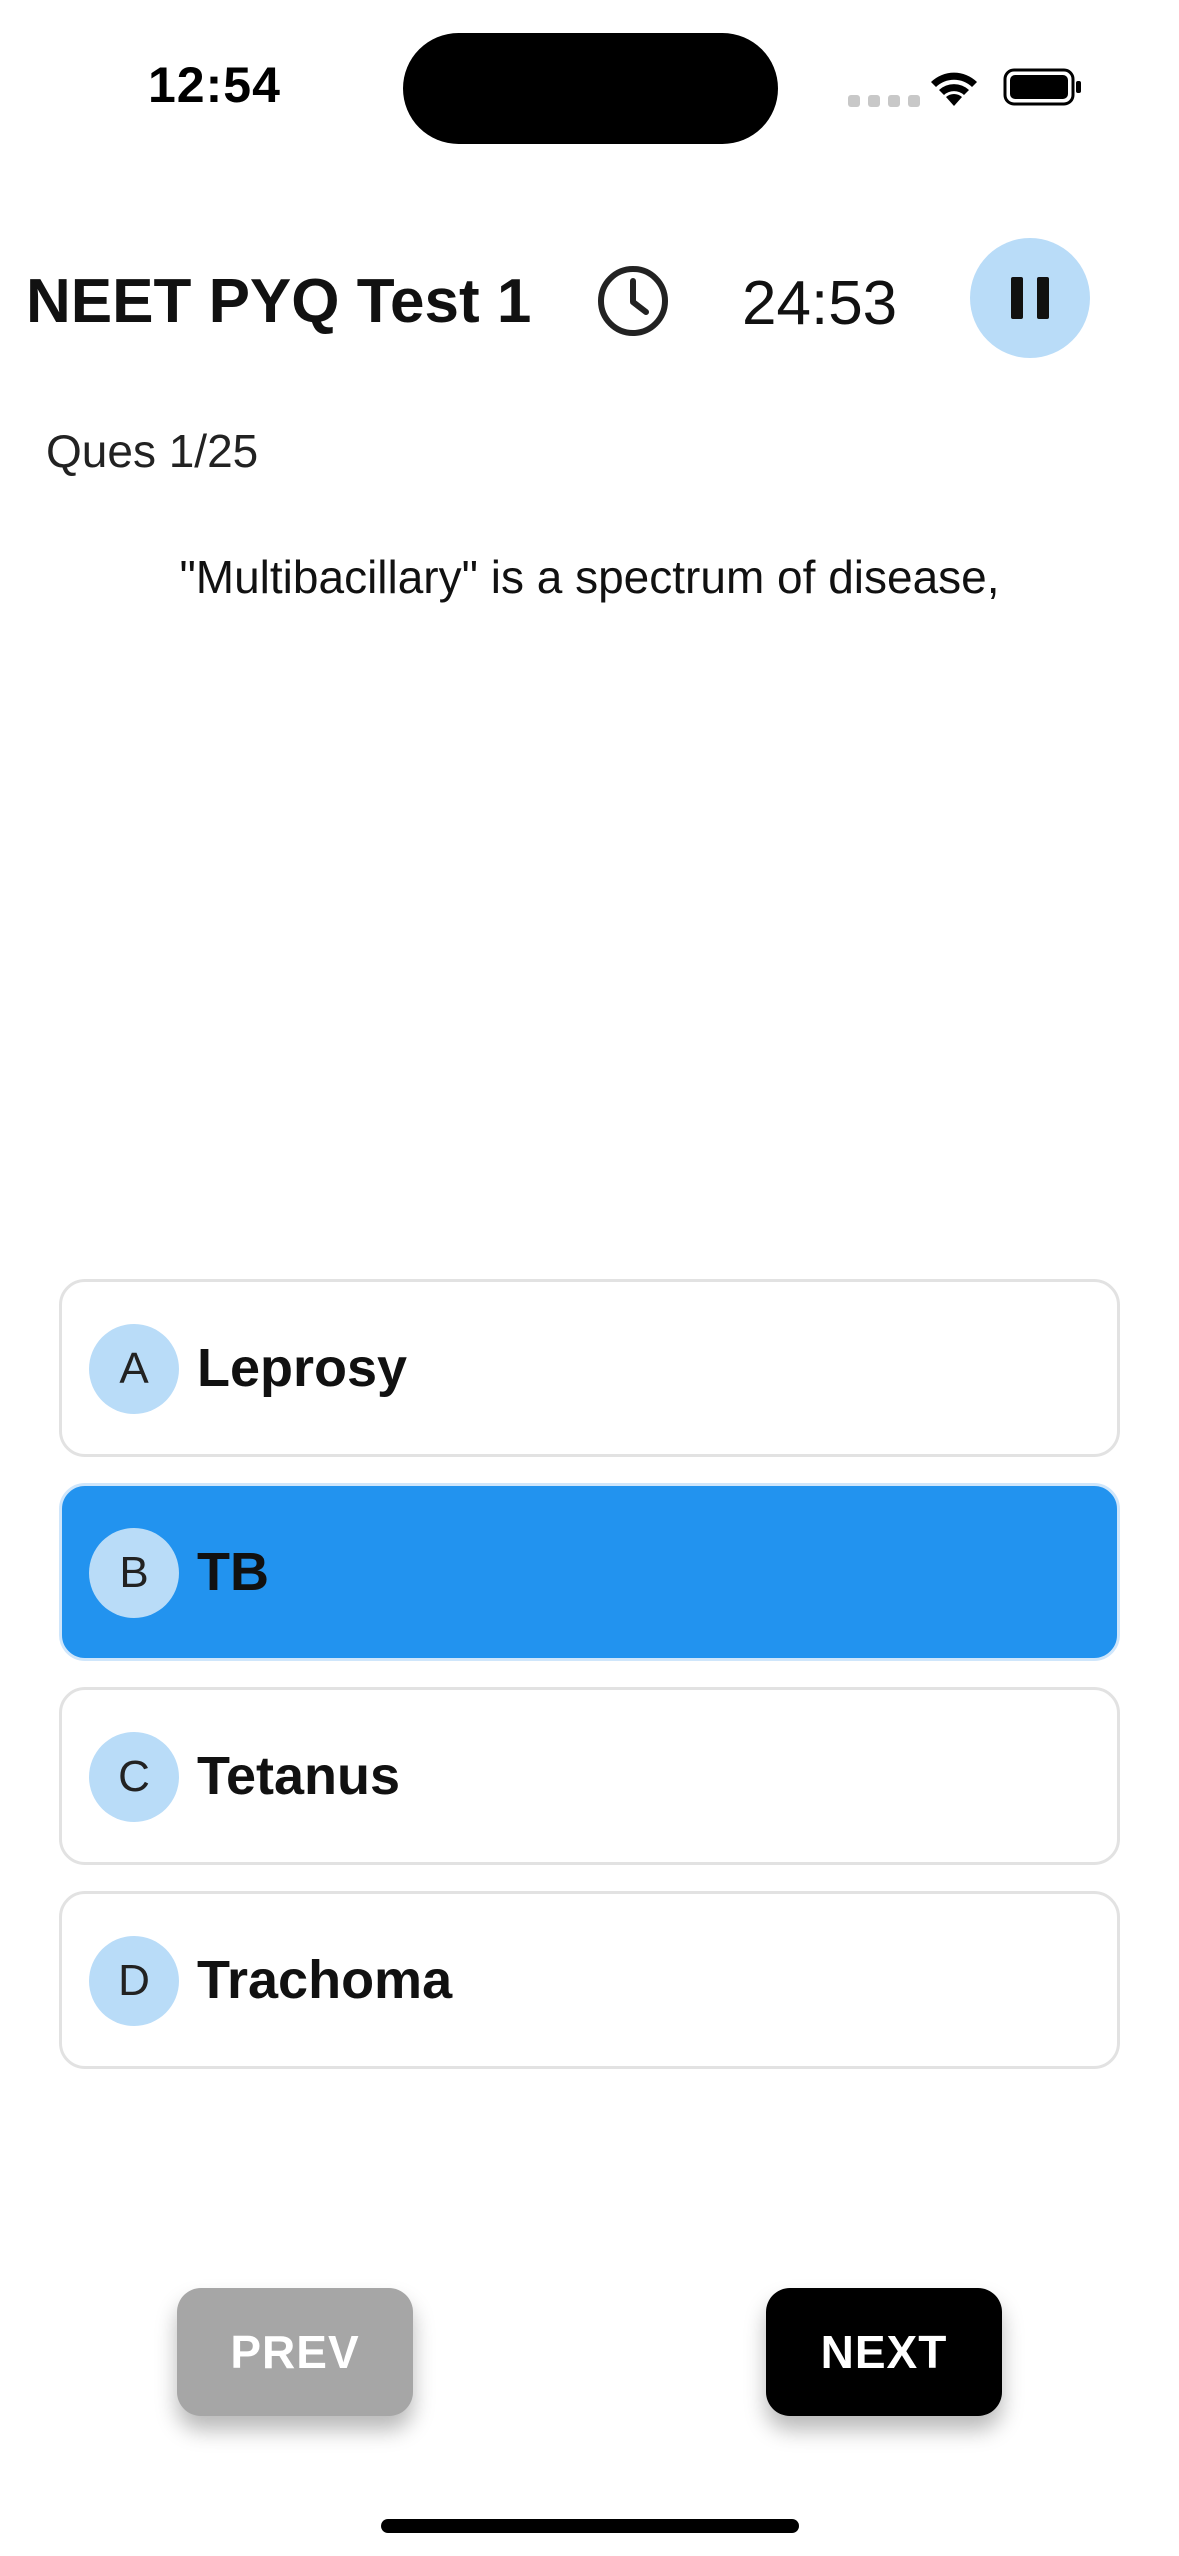 This screenshot has height=2556, width=1179. I want to click on timer-text: 24:53, so click(820, 303).